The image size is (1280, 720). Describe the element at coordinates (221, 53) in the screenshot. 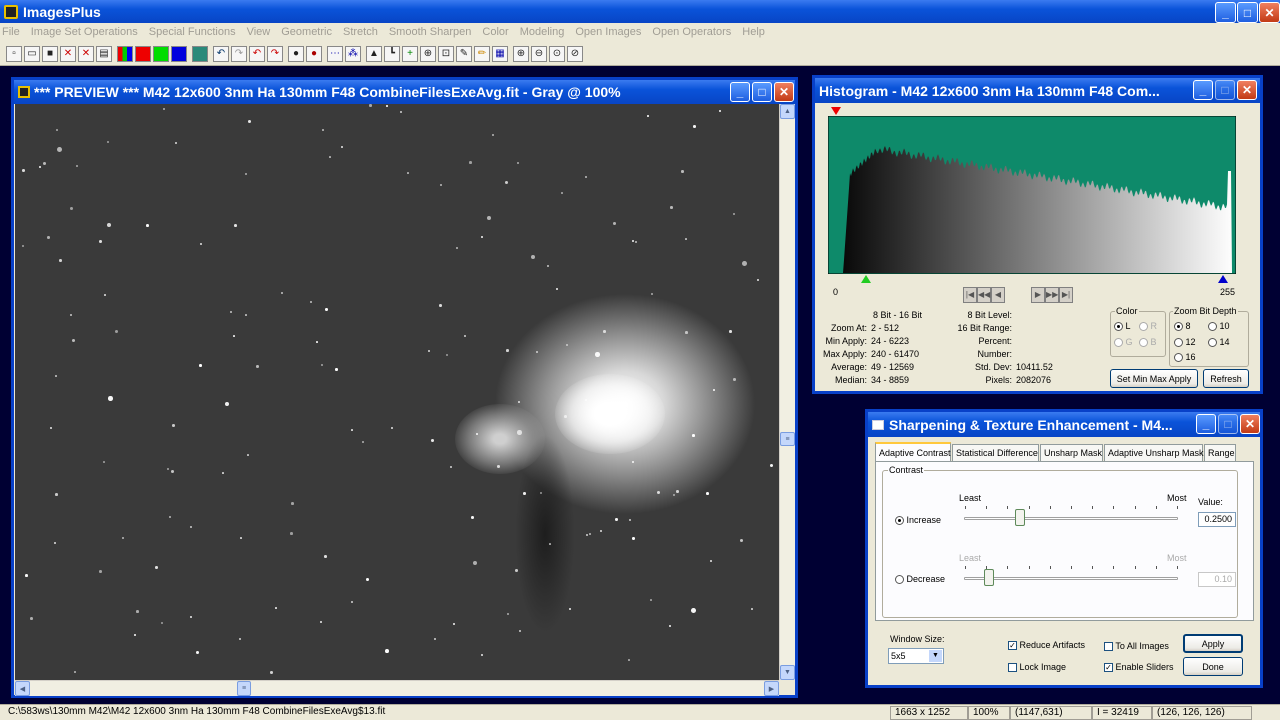

I see `undo-icon: ↶` at that location.